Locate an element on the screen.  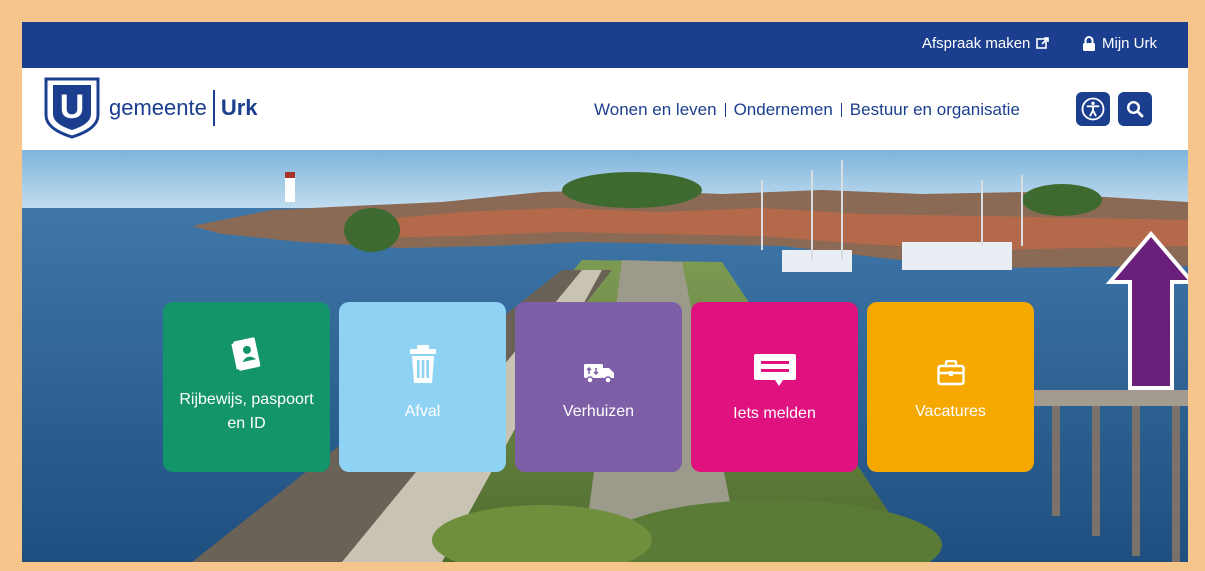
briefcase-icon is located at coordinates (950, 373).